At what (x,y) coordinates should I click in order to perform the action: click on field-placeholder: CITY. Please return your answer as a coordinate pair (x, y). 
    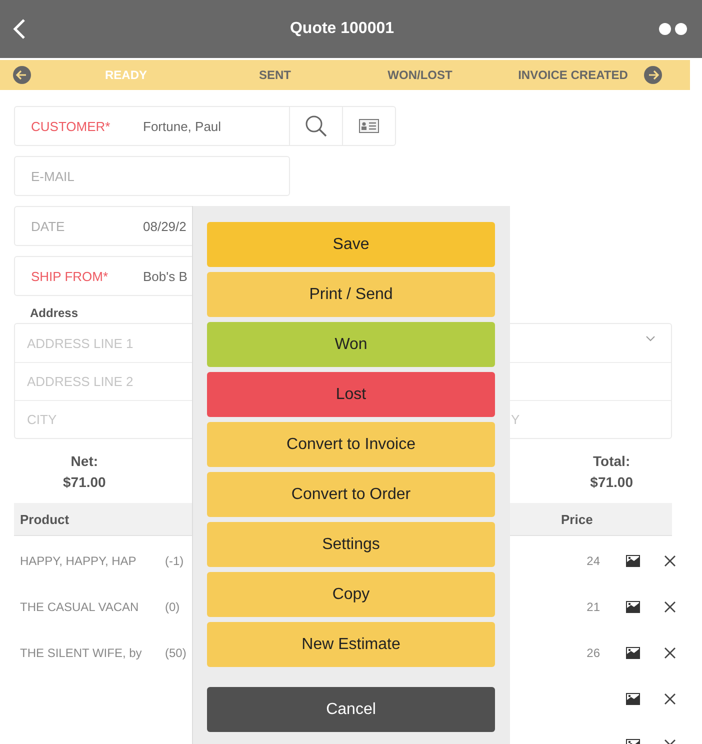
    Looking at the image, I should click on (42, 419).